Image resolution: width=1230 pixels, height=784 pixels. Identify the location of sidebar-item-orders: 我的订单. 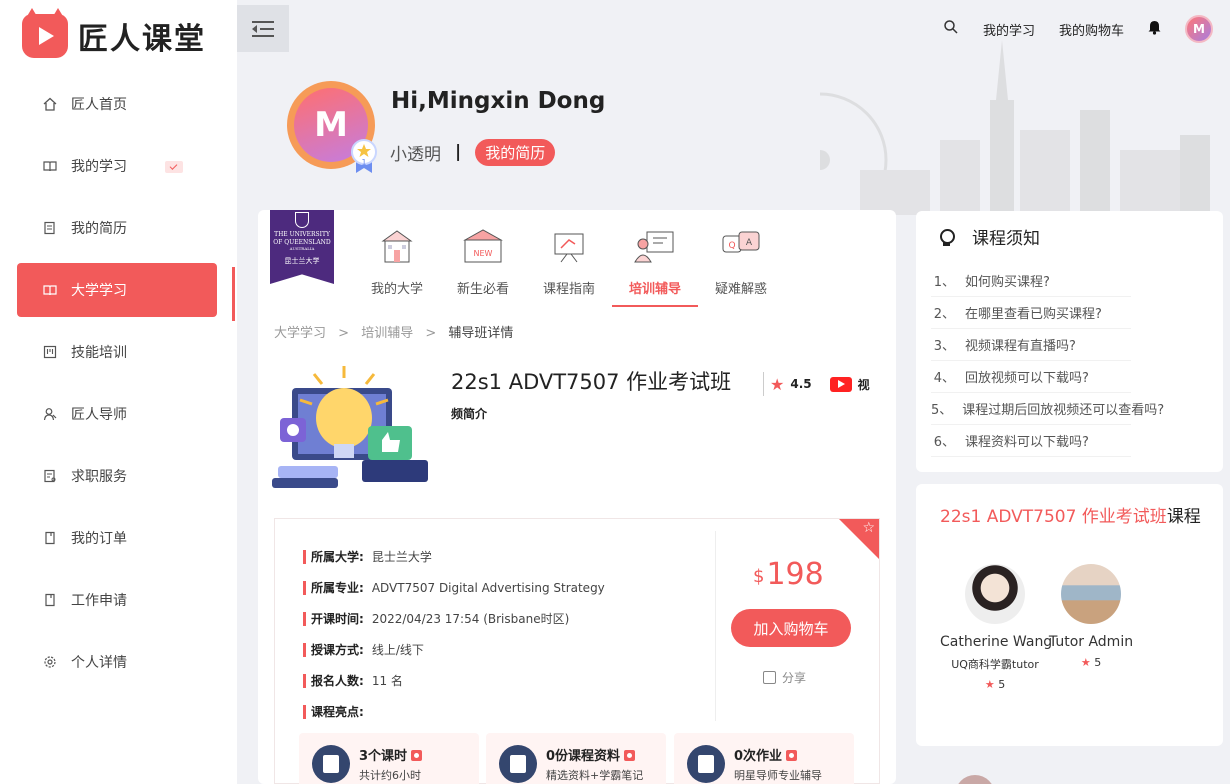
(117, 538).